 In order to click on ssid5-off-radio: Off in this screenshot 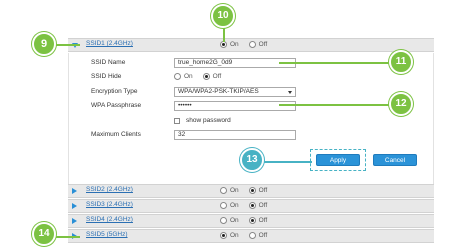, I will do `click(258, 235)`.